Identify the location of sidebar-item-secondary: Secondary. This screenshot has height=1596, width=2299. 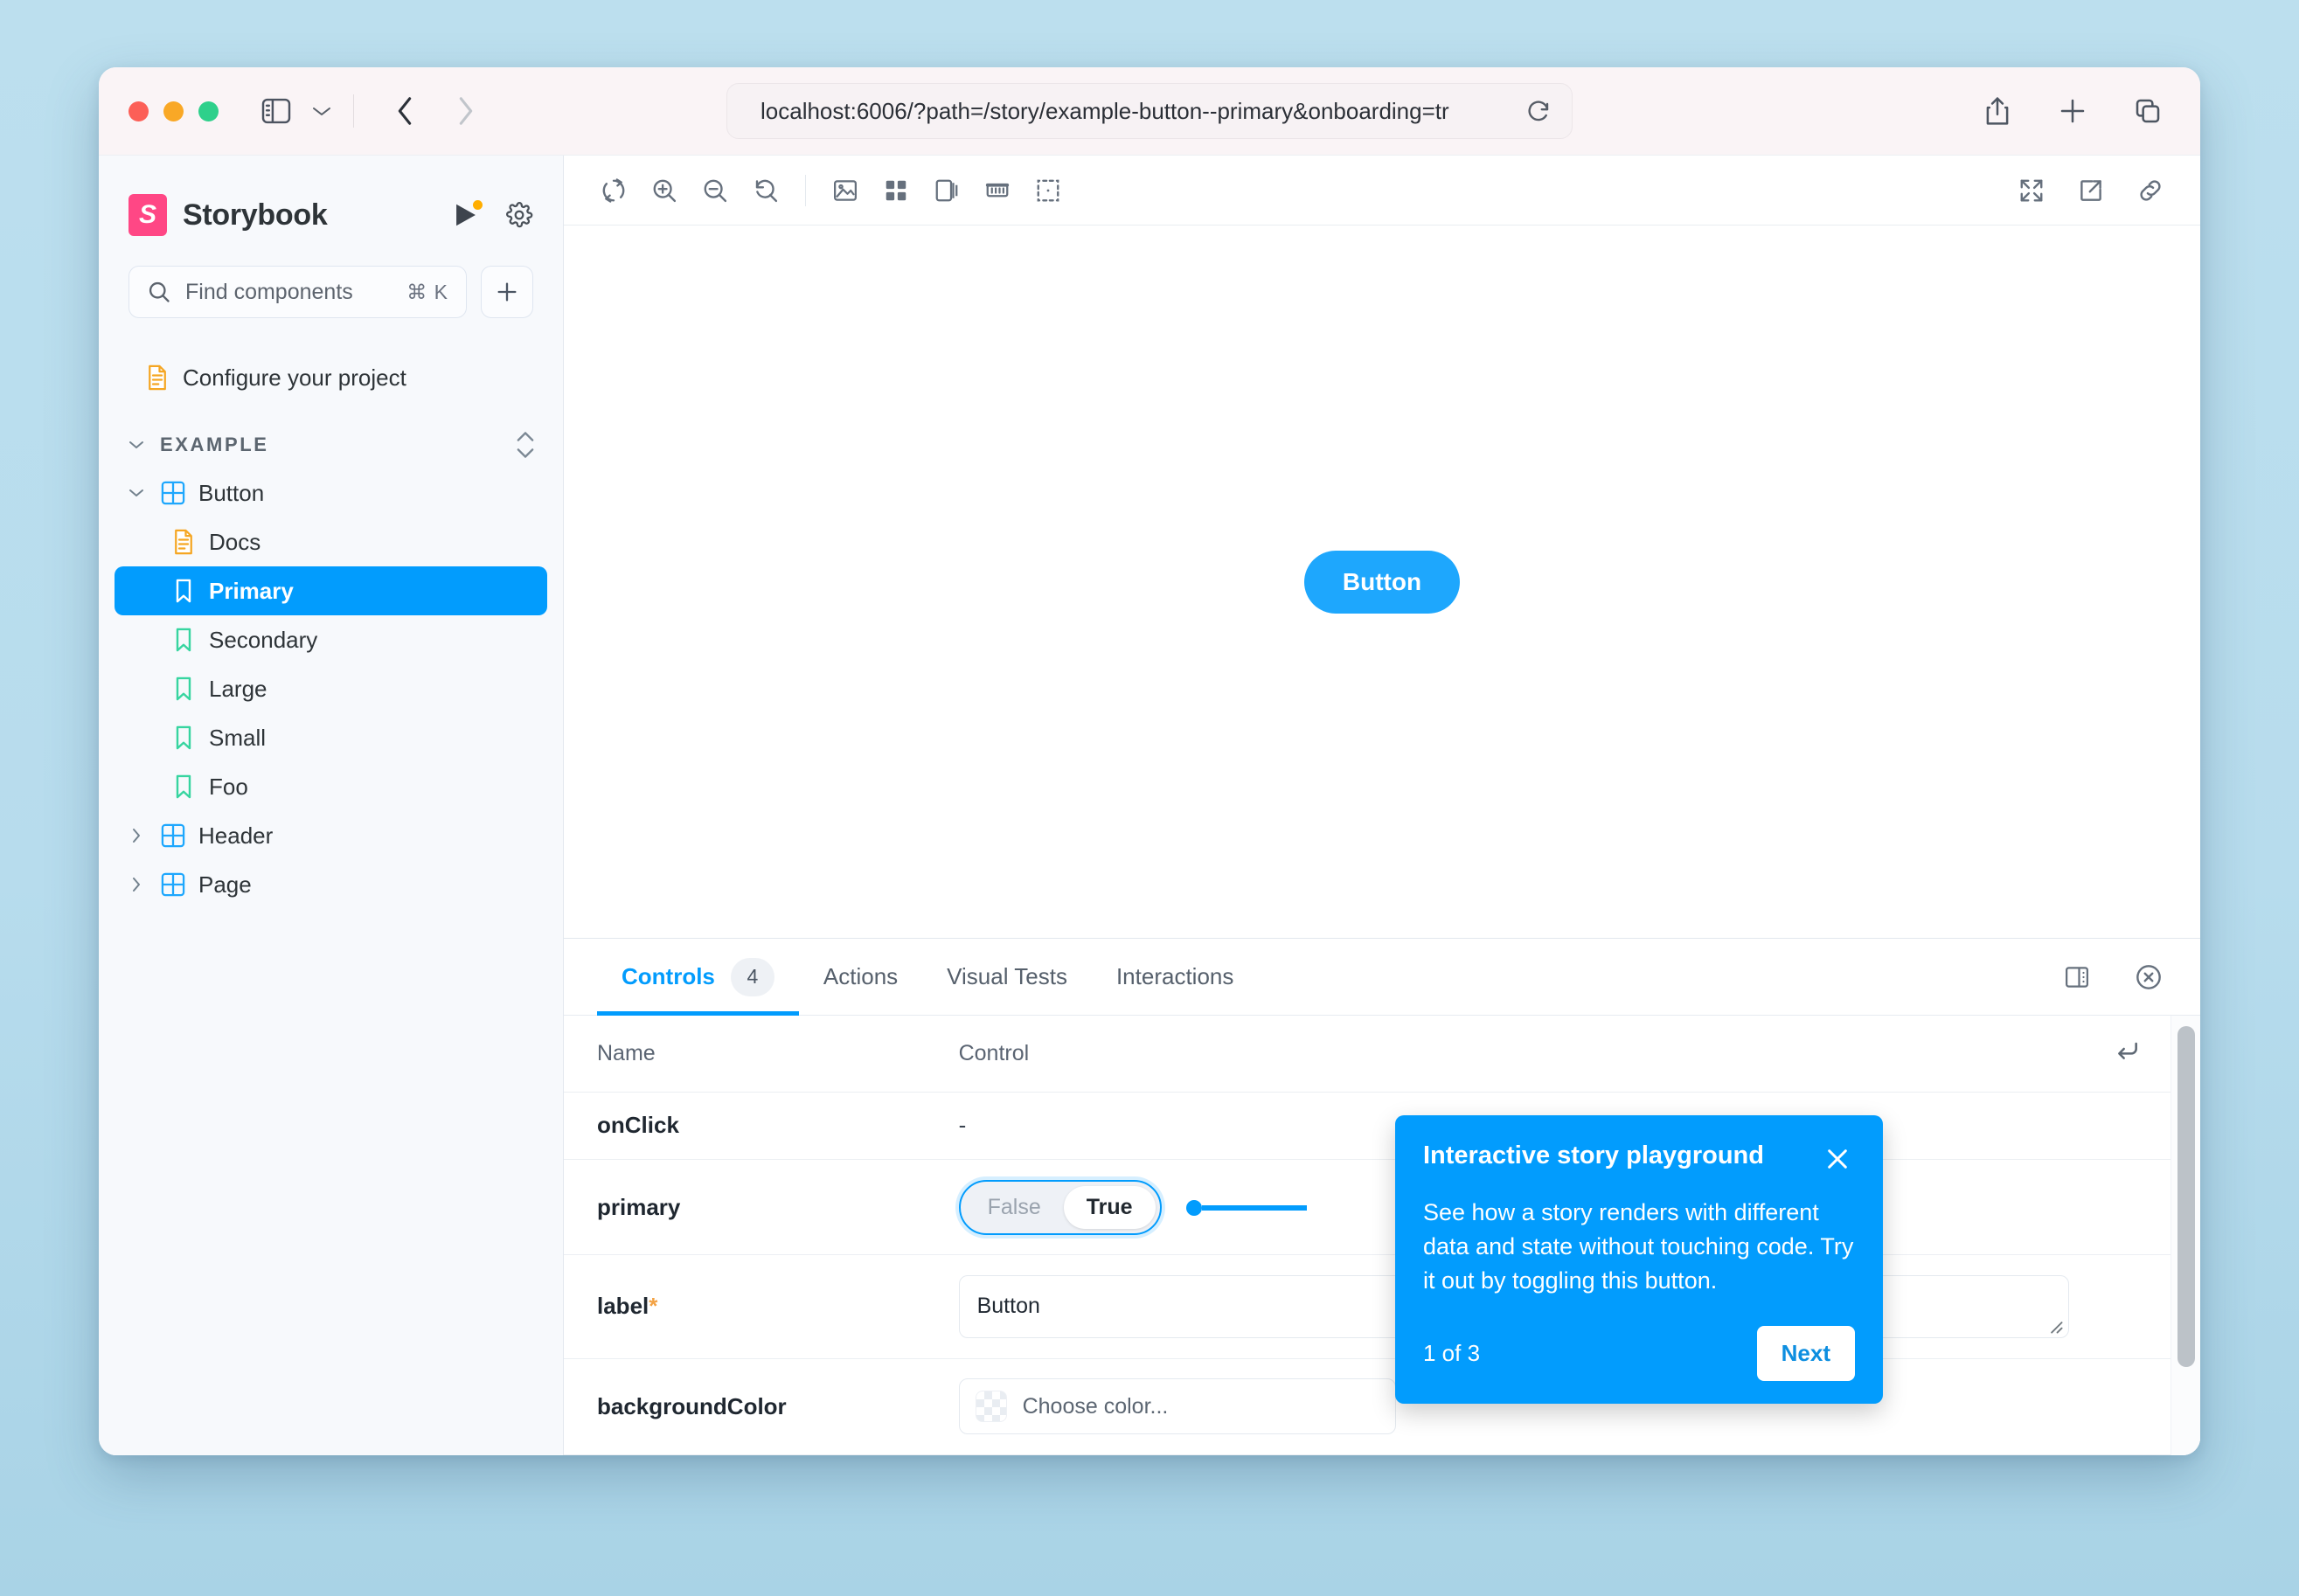
(331, 639).